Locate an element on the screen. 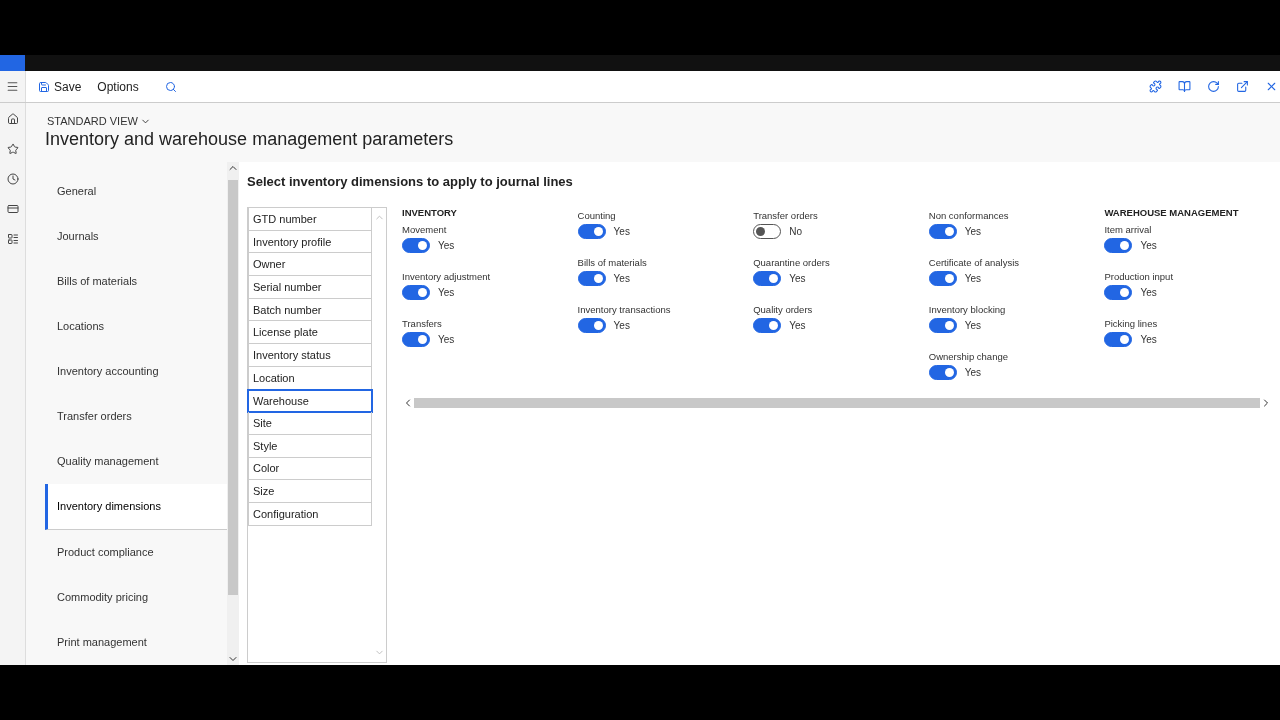  workspace-icon is located at coordinates (12, 209).